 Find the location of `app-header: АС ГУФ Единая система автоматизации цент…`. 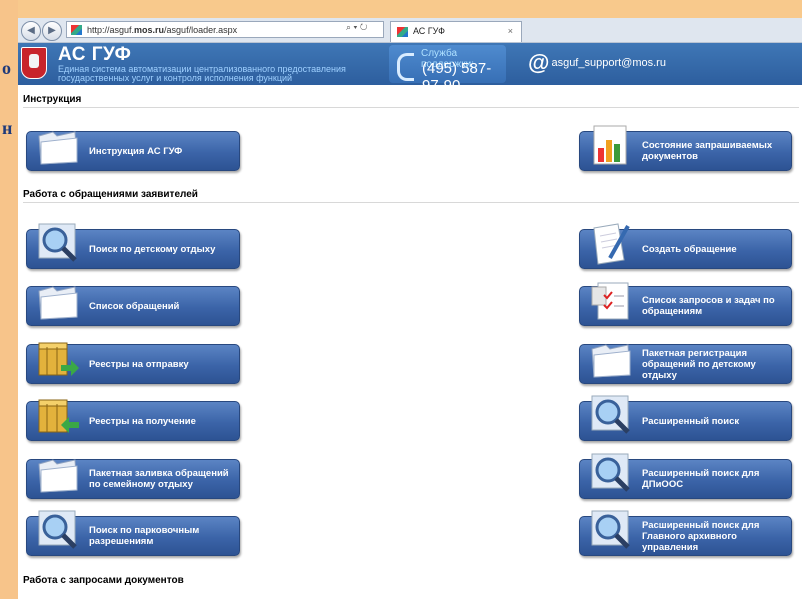

app-header: АС ГУФ Единая система автоматизации цент… is located at coordinates (410, 68).